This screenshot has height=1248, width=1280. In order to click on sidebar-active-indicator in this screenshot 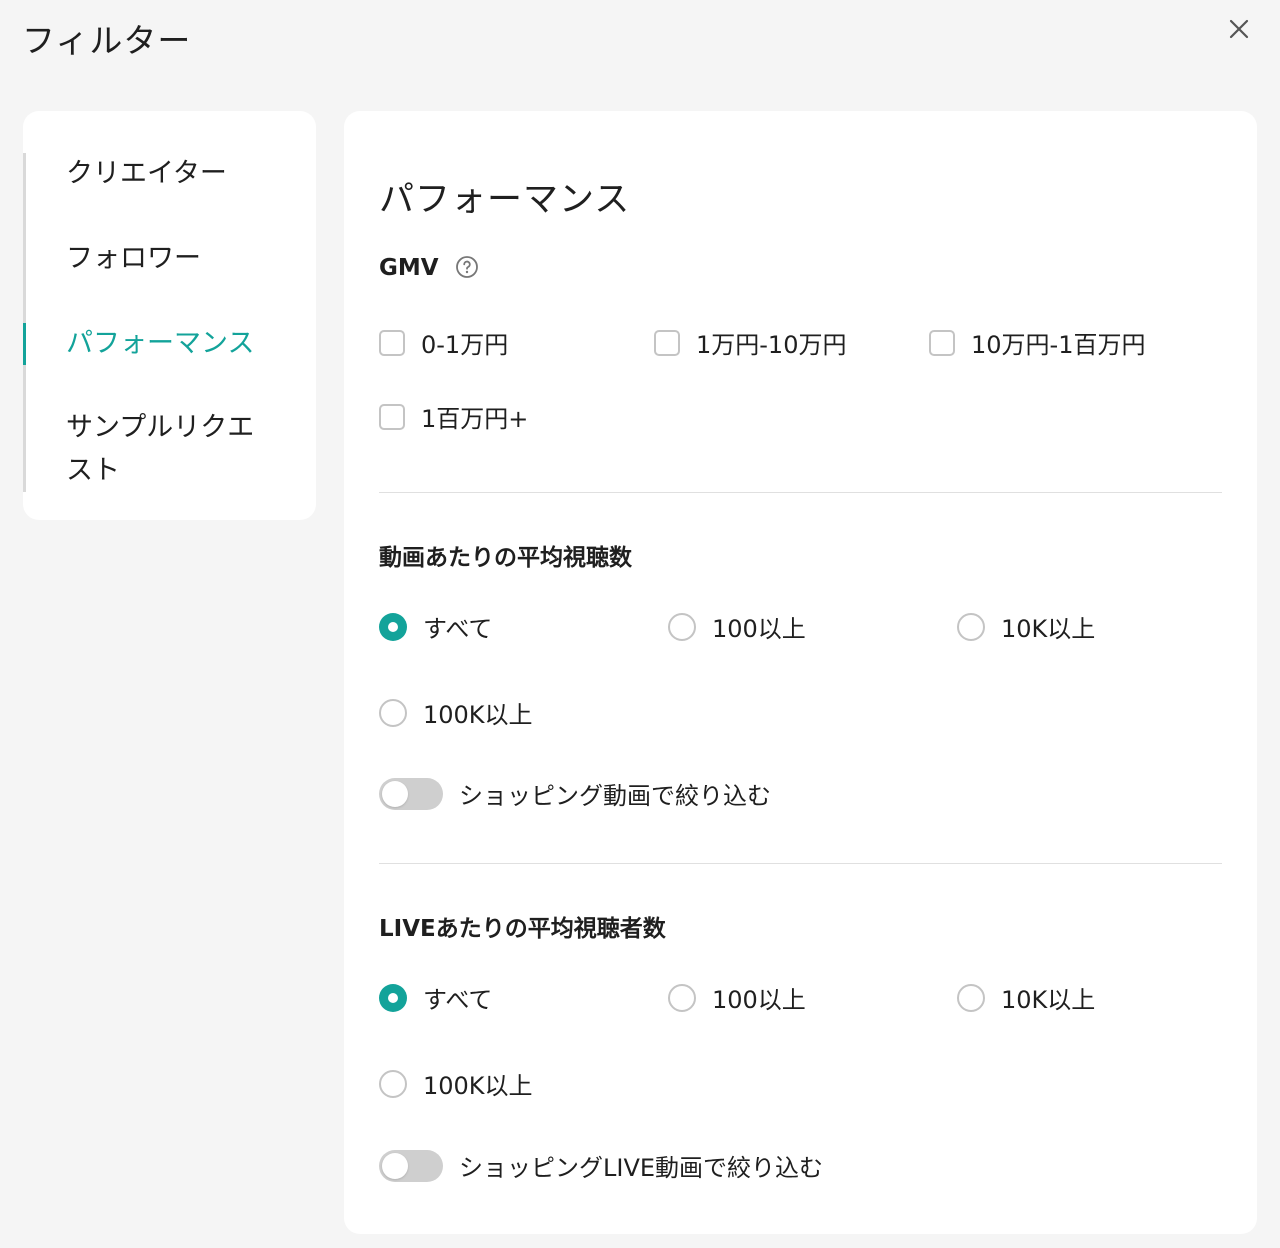, I will do `click(24, 344)`.